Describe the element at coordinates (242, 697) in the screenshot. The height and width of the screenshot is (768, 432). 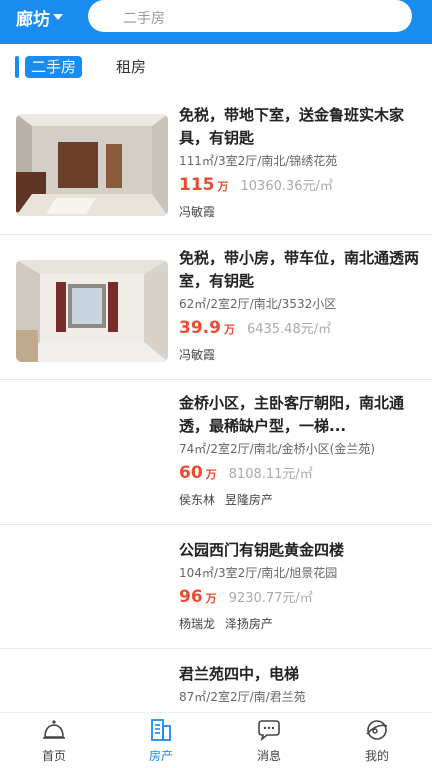
I see `listing-meta: 87㎡/2室2厅/南/君兰苑` at that location.